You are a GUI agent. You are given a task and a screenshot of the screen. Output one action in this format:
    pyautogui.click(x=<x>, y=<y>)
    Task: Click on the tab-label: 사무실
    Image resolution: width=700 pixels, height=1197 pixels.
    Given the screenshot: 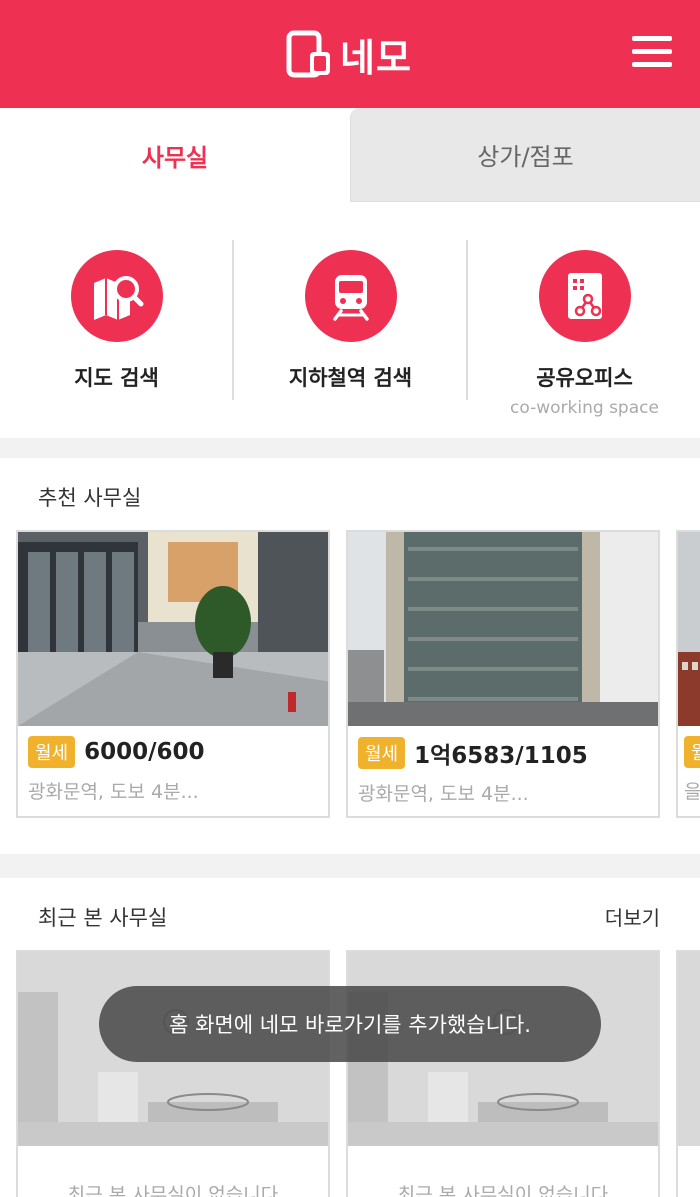 What is the action you would take?
    pyautogui.click(x=175, y=157)
    